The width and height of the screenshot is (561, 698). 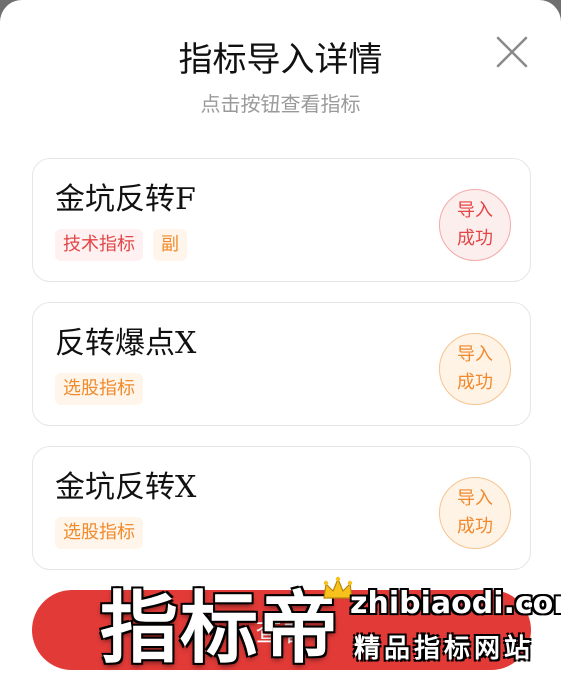 I want to click on indicator-name: 金坑反转X, so click(x=126, y=487).